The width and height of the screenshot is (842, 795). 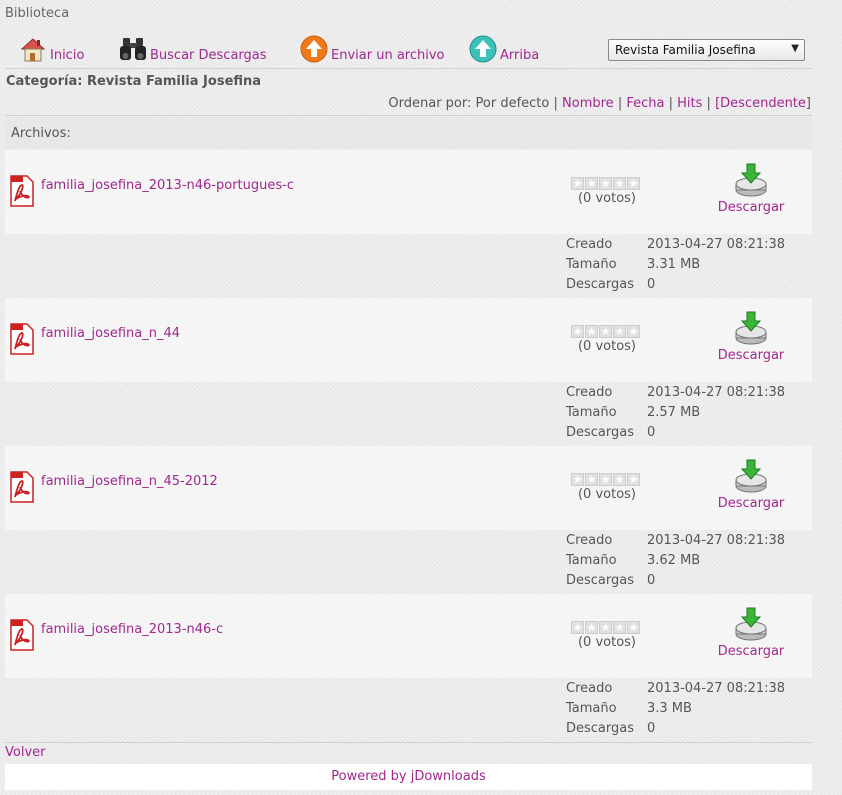 I want to click on files-header: Archivos:, so click(x=408, y=133).